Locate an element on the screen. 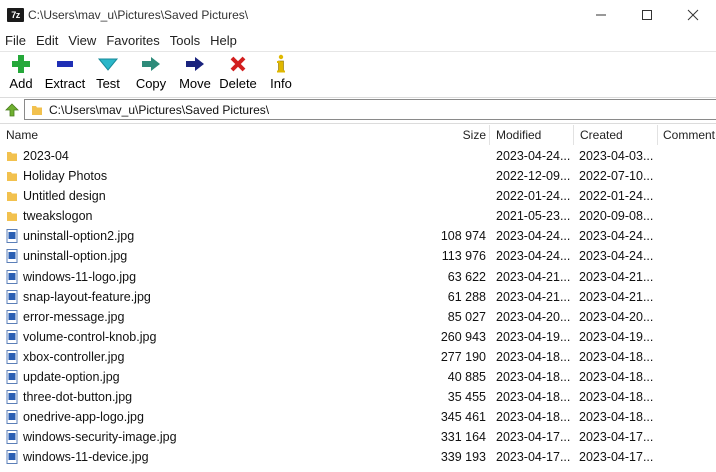 The width and height of the screenshot is (716, 472). maximize-button is located at coordinates (647, 15).